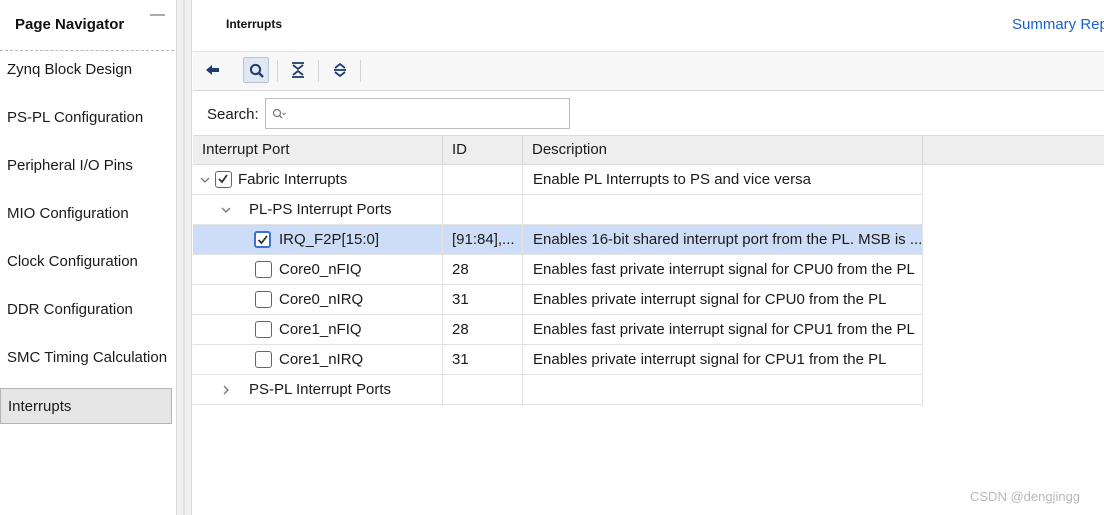 The image size is (1104, 515). I want to click on summary-report-link: Summary Rep, so click(1058, 24).